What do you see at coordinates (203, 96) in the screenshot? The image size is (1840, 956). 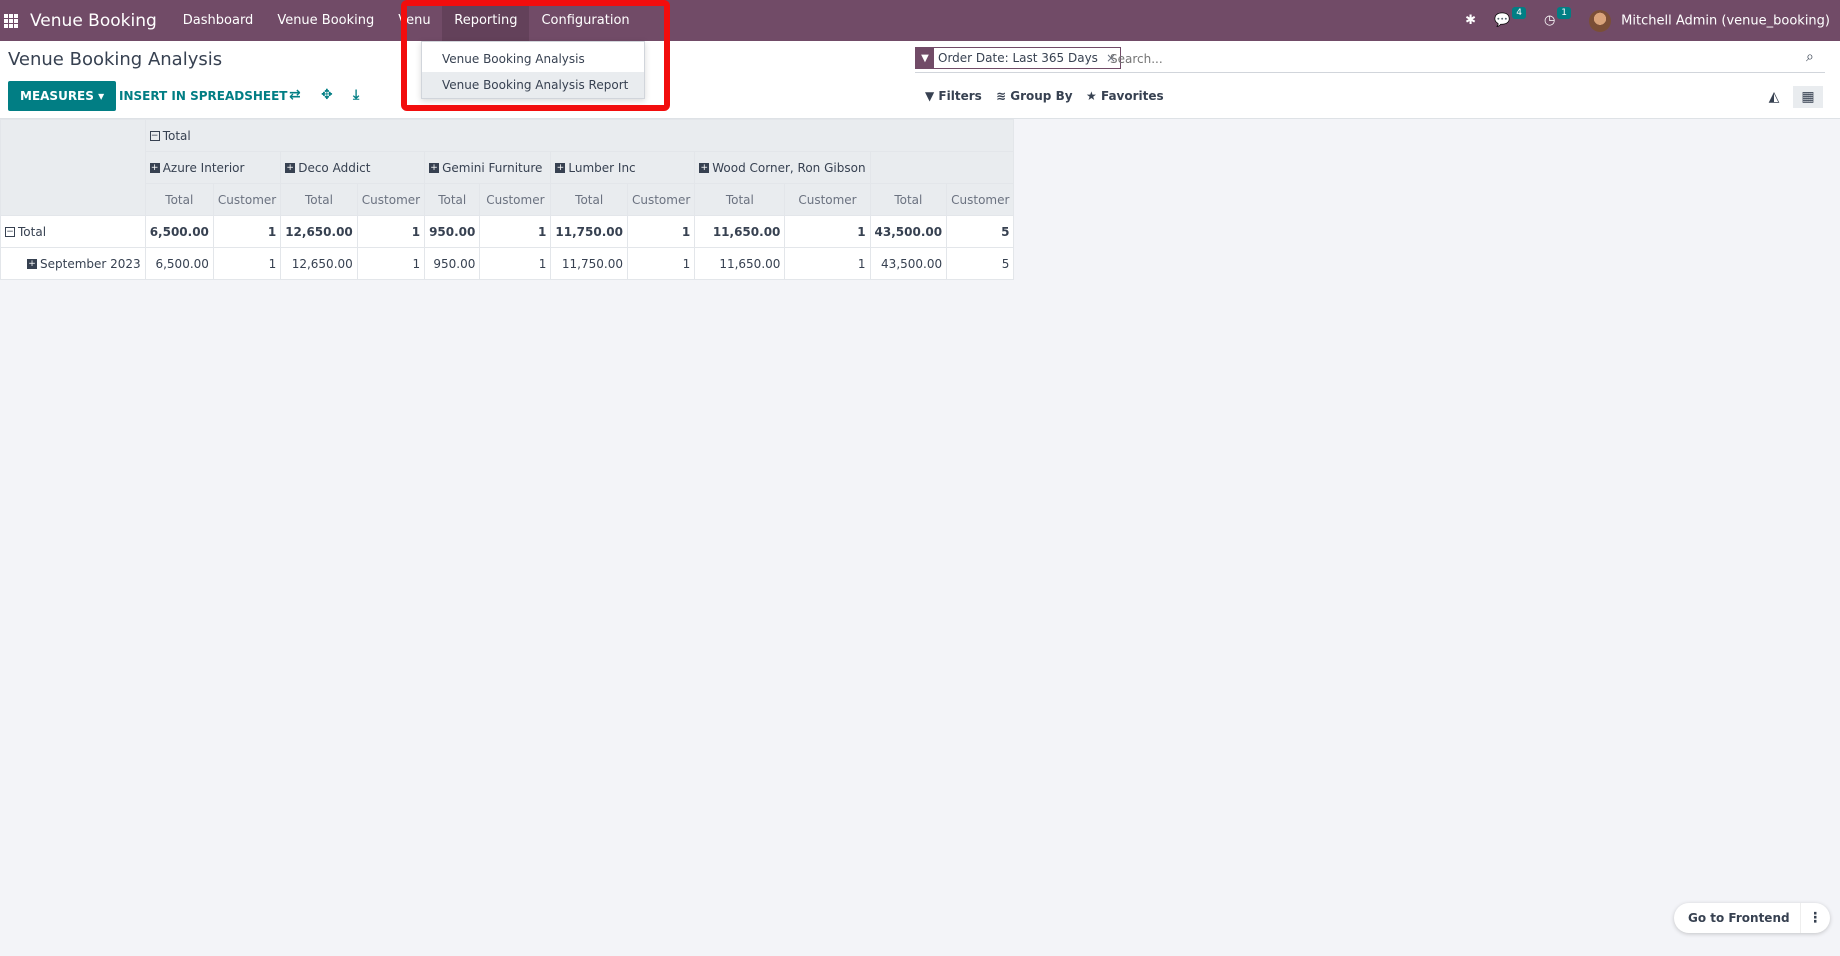 I see `insert-spreadsheet-button: INSERT IN SPREADSHEET` at bounding box center [203, 96].